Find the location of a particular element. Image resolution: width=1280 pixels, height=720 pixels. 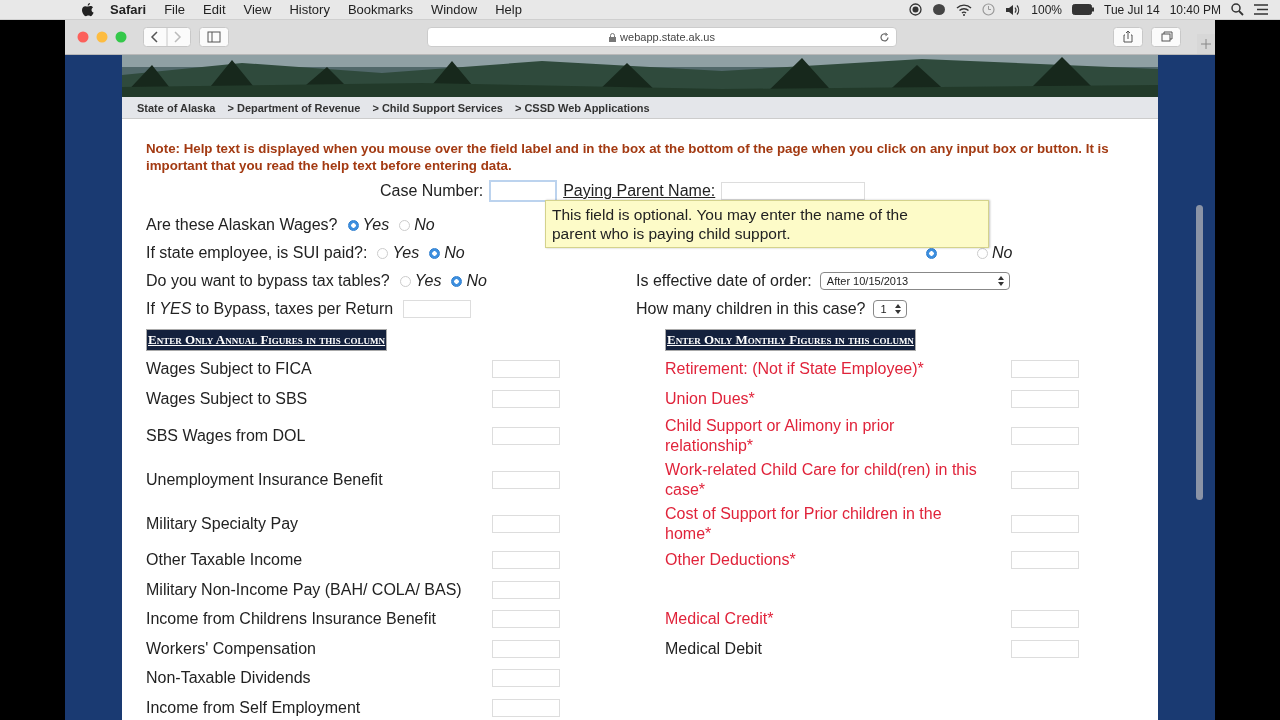

deduction-label: Work-related Child Care for child(ren) in this case* is located at coordinates (821, 479).